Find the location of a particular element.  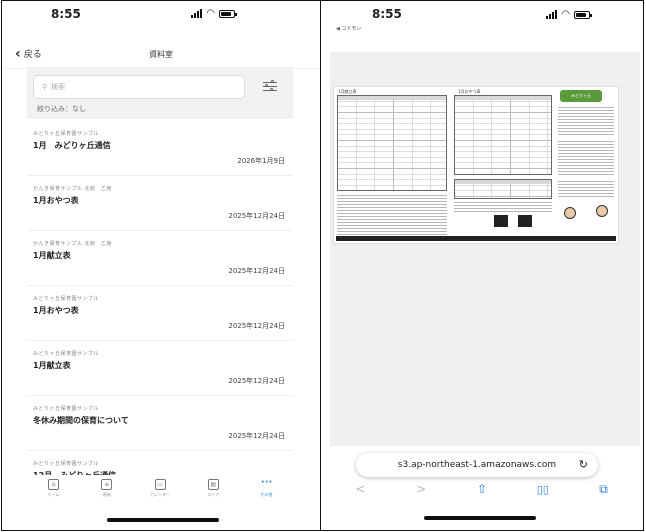

tab-label: ストア is located at coordinates (213, 494).